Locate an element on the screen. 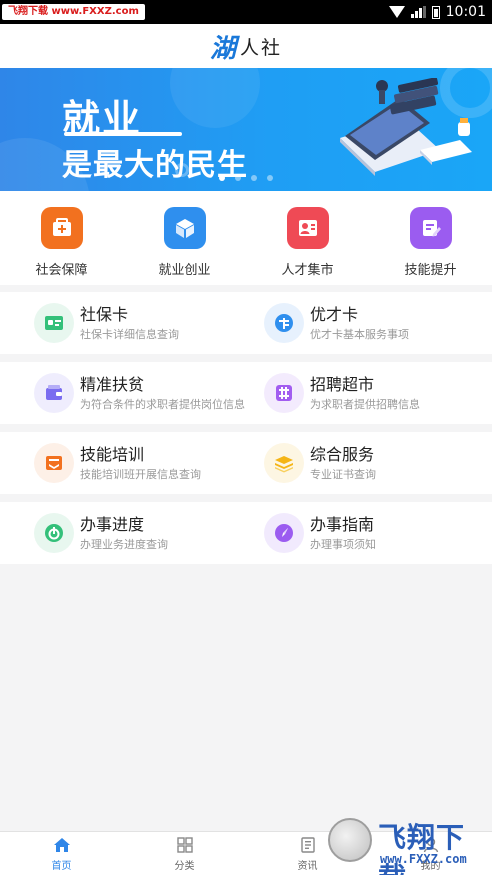  service-talent-card: 优才卡 优才卡基本服务事项 is located at coordinates (369, 323).